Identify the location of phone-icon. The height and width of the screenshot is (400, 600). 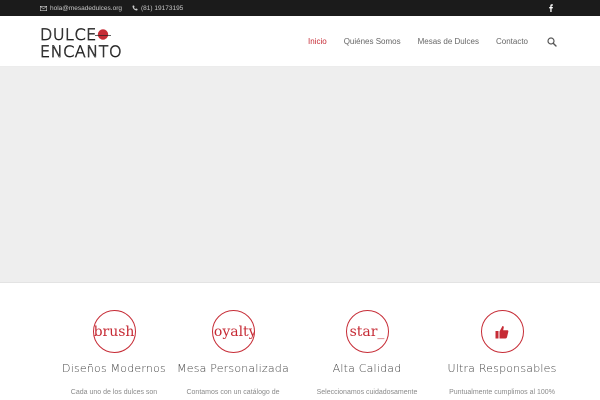
(135, 8).